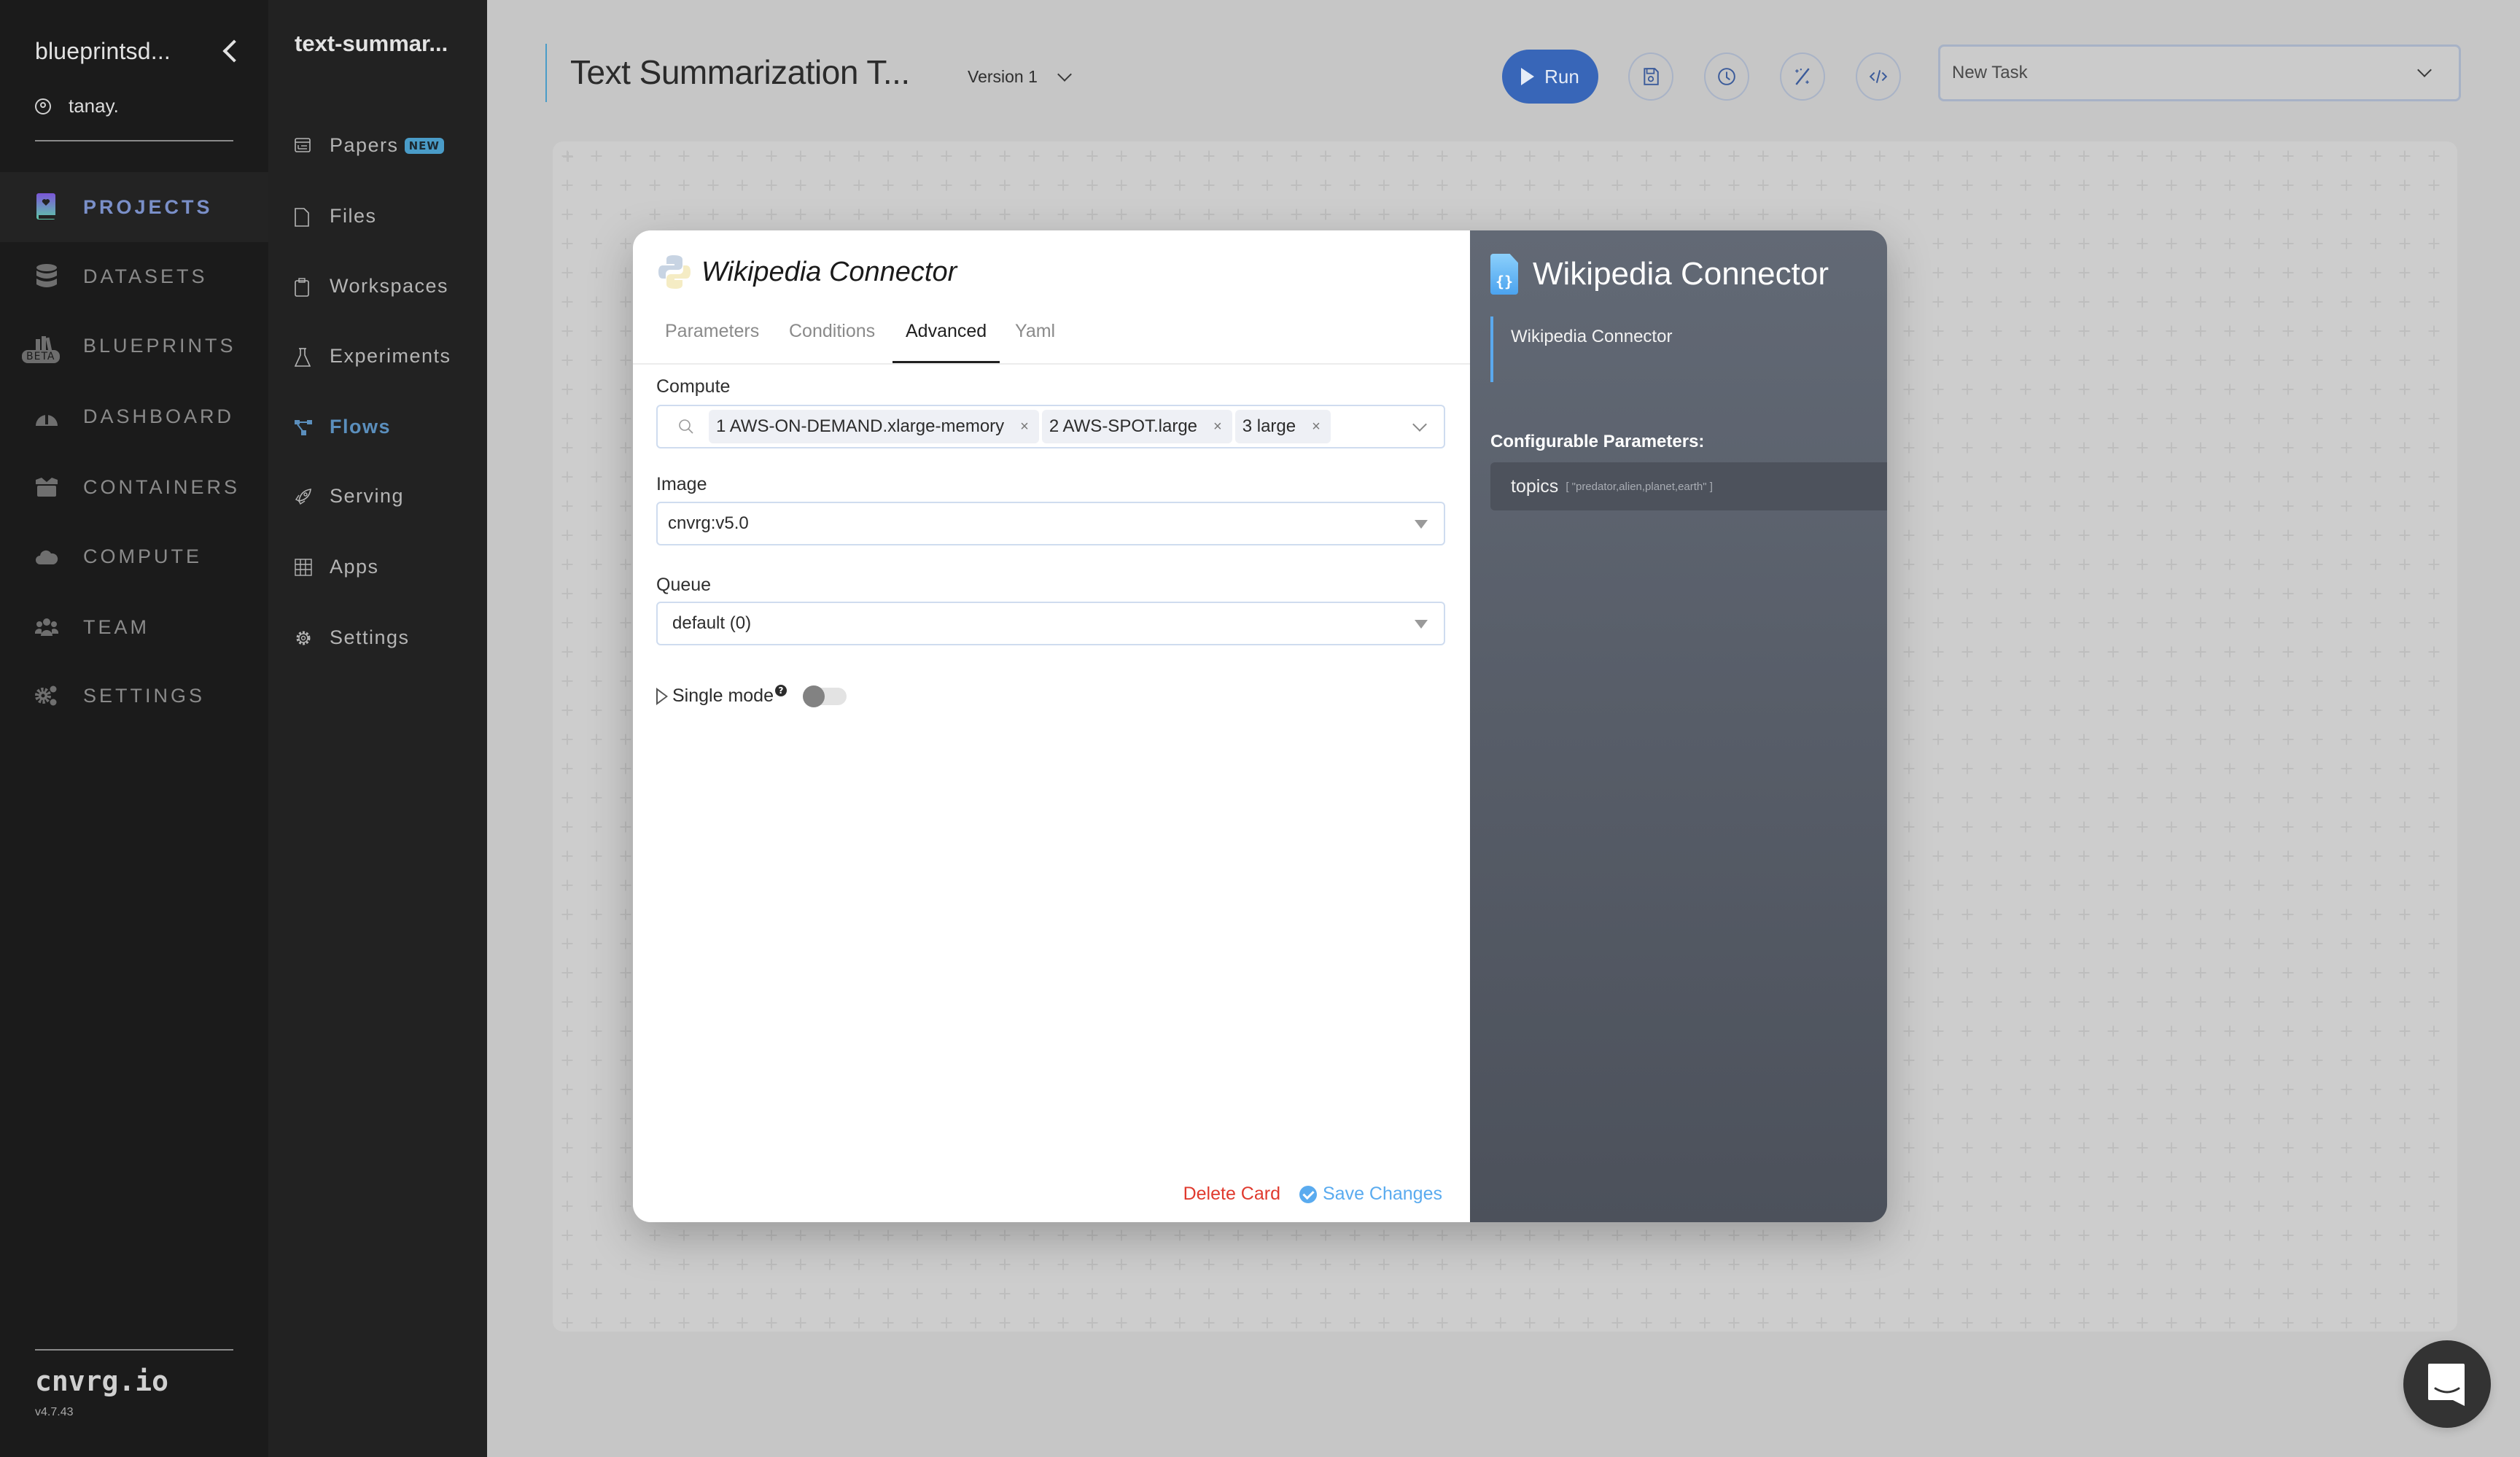  What do you see at coordinates (824, 696) in the screenshot?
I see `single-mode-toggle` at bounding box center [824, 696].